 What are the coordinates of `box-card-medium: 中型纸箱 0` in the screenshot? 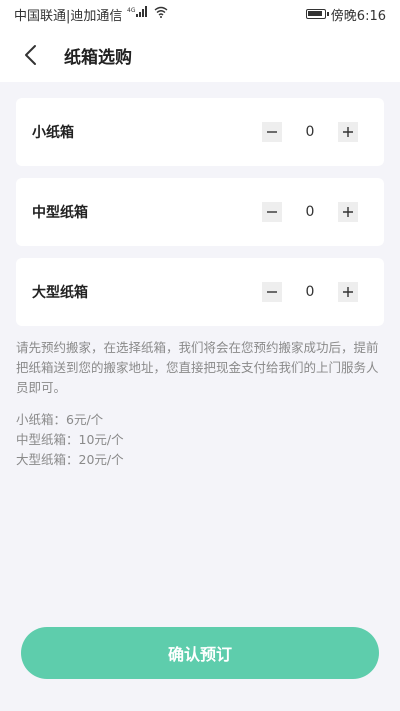 It's located at (200, 212).